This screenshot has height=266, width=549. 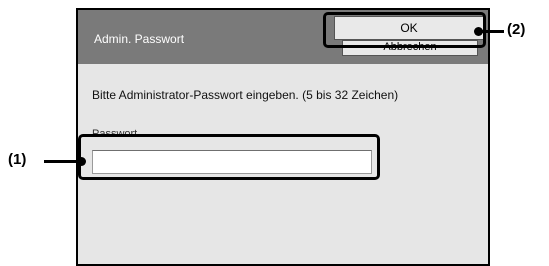 I want to click on password-field, so click(x=232, y=162).